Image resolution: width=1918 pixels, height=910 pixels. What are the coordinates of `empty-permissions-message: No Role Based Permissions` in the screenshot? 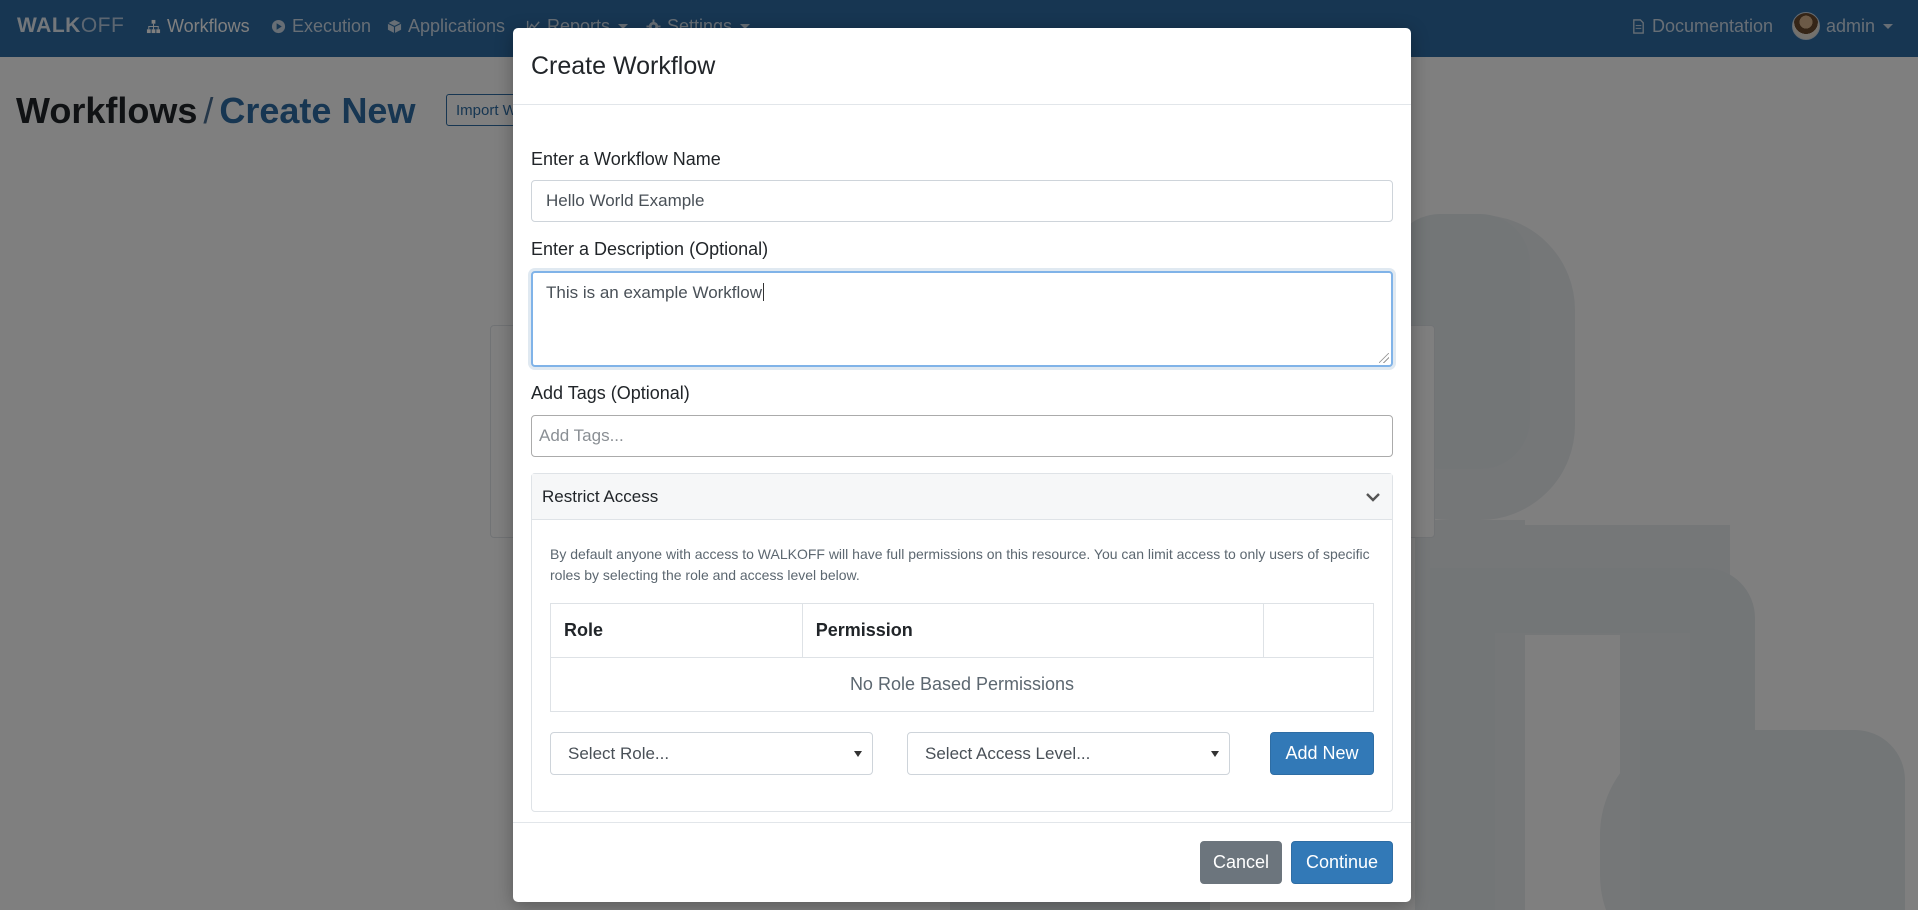 It's located at (962, 684).